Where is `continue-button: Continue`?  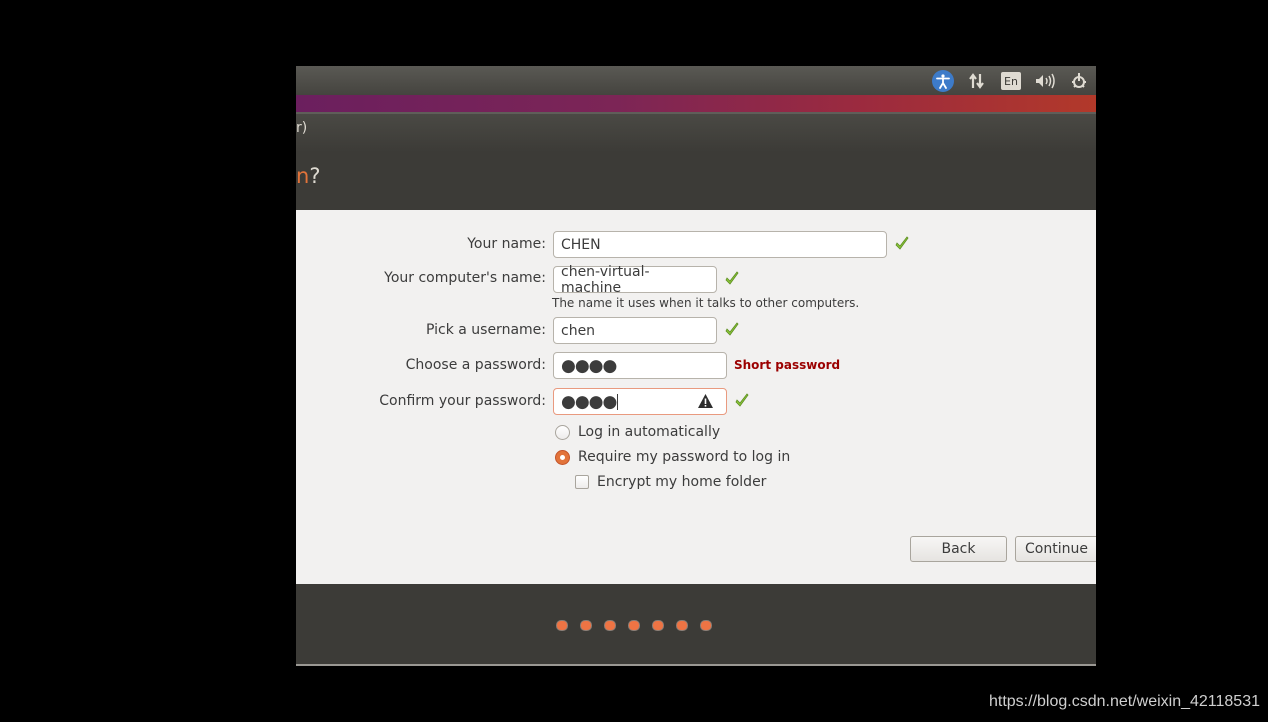 continue-button: Continue is located at coordinates (1055, 549).